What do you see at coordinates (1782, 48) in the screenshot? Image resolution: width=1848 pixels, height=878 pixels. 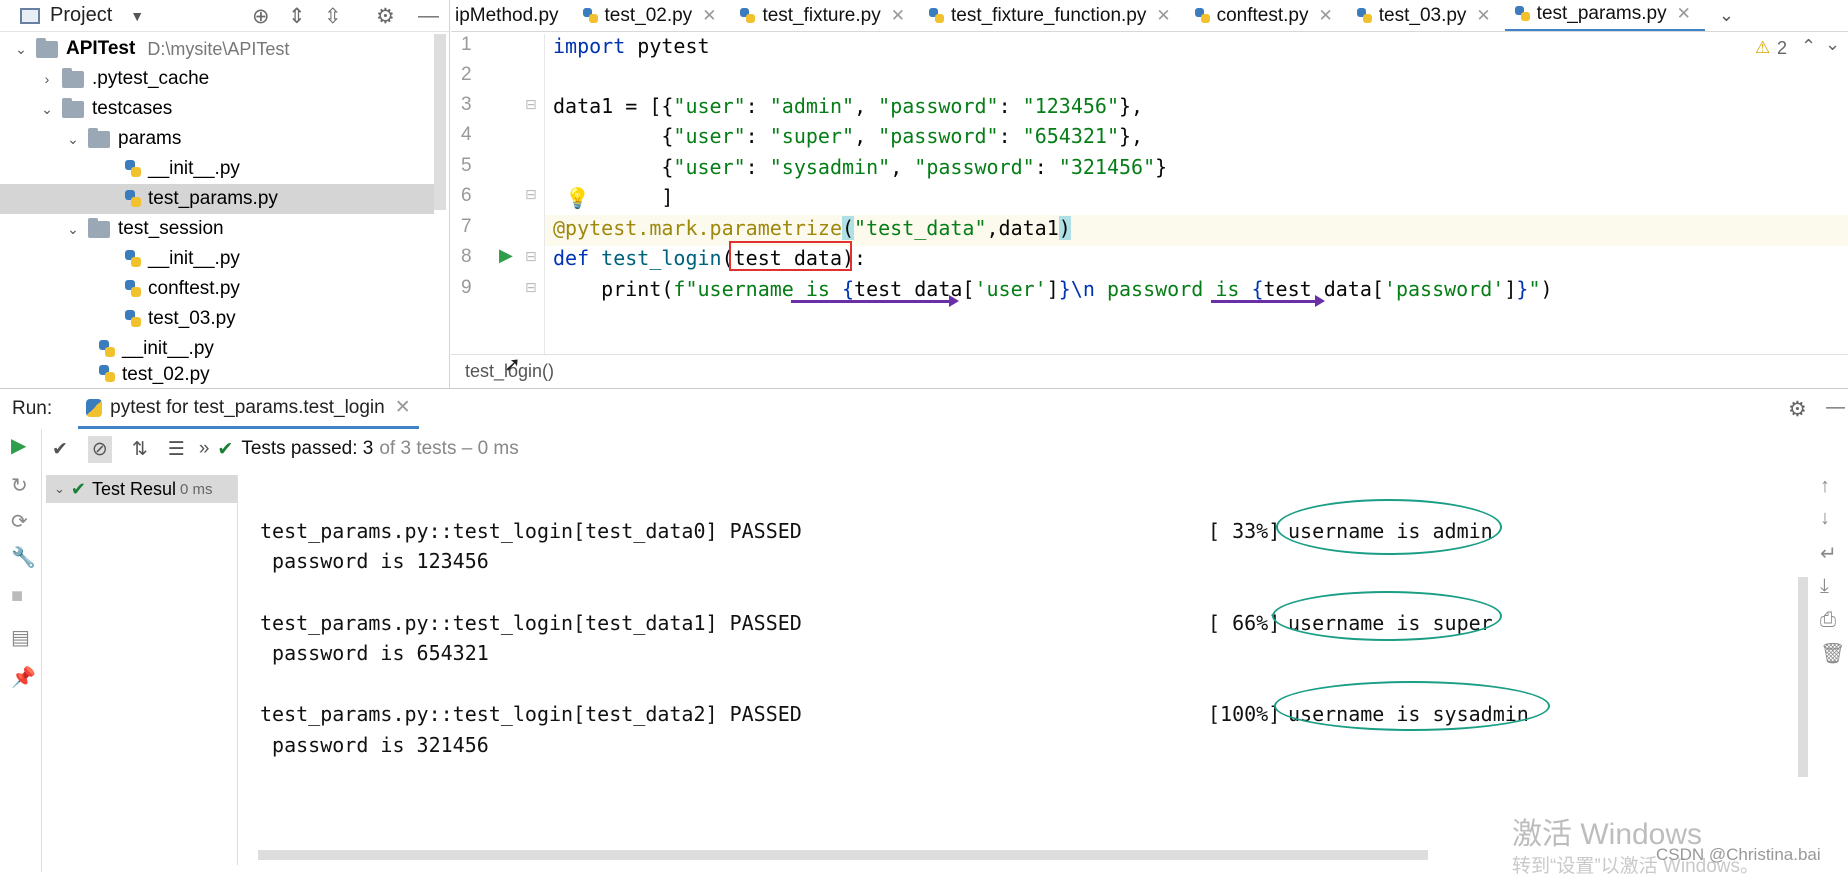 I see `warning-count: 2` at bounding box center [1782, 48].